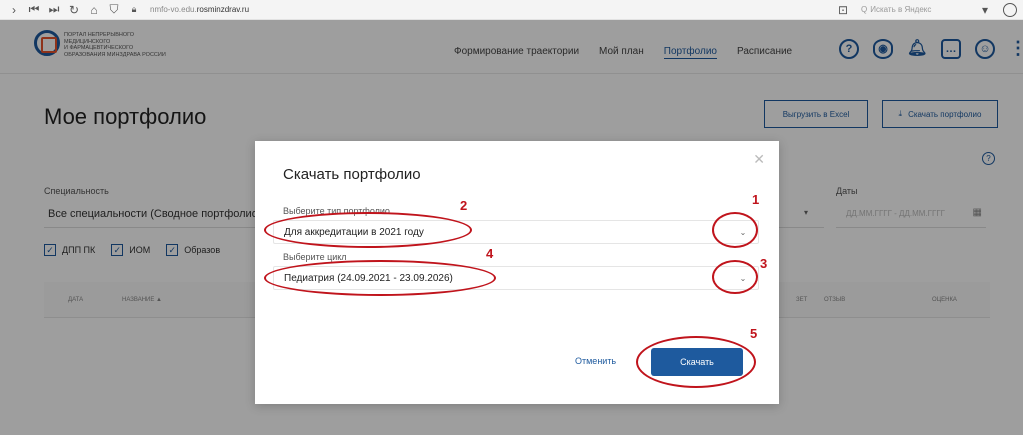 The image size is (1023, 435). I want to click on annotation-number: 2, so click(464, 205).